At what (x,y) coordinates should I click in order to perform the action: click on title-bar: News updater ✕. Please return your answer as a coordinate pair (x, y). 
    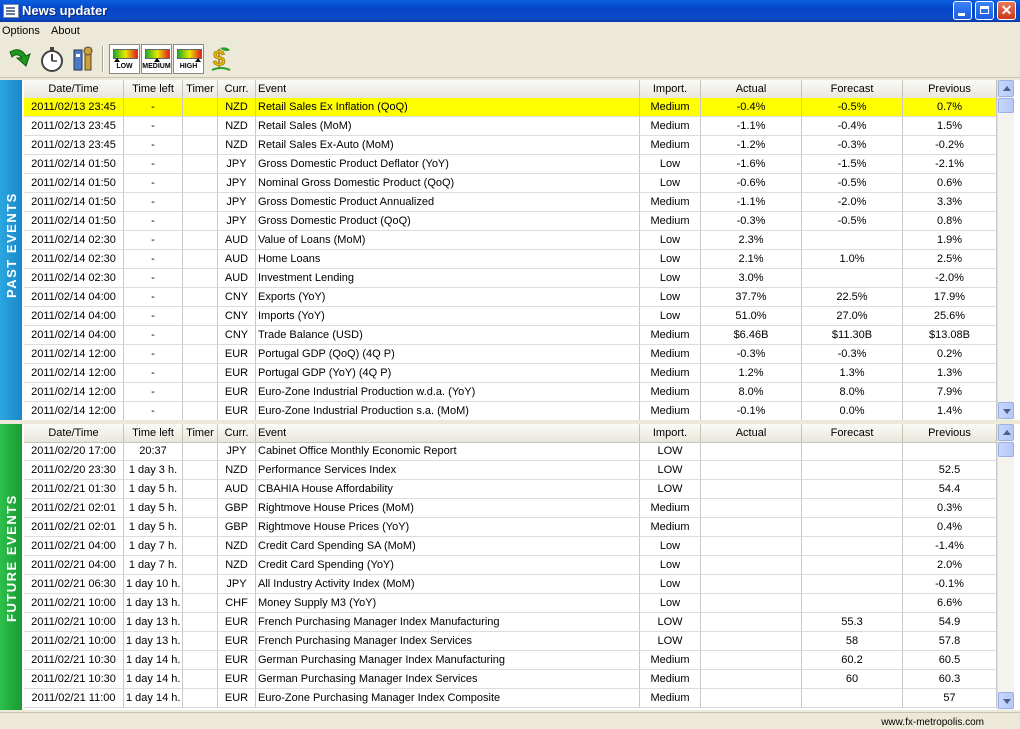
    Looking at the image, I should click on (510, 11).